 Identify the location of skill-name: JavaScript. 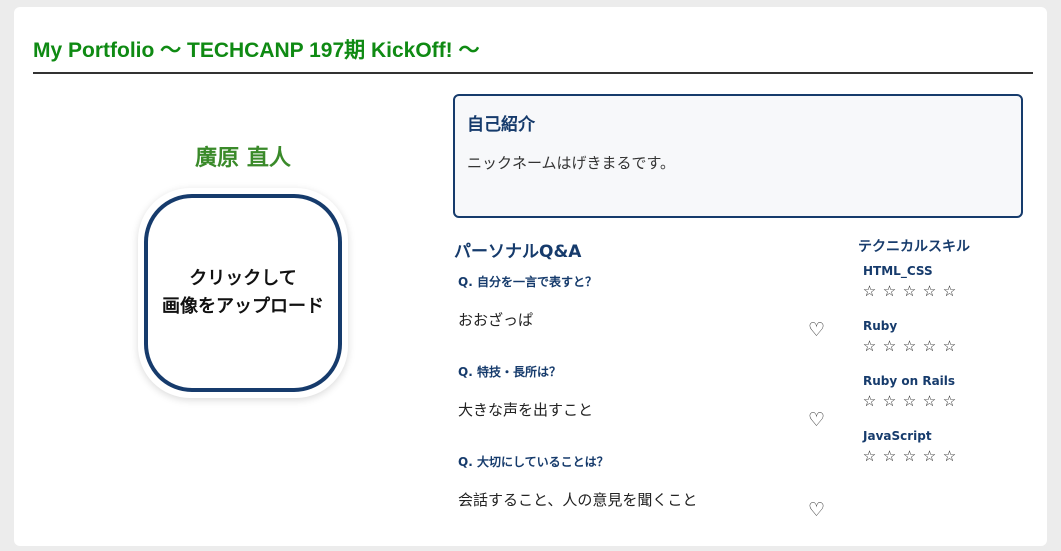
(897, 436).